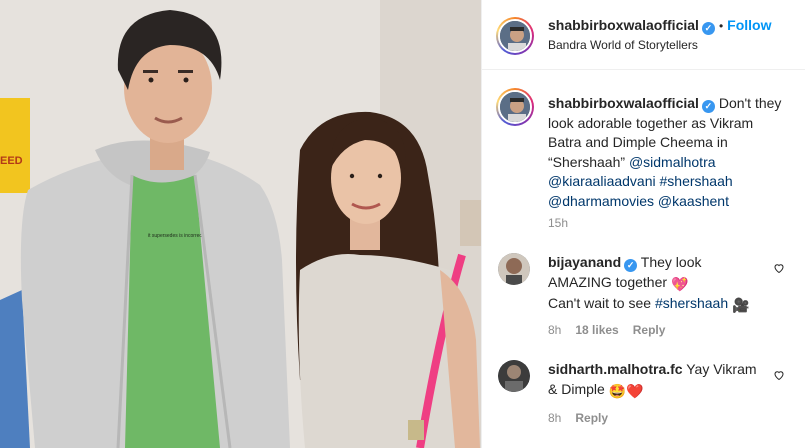  Describe the element at coordinates (596, 330) in the screenshot. I see `comment-likes-count: 18 likes` at that location.